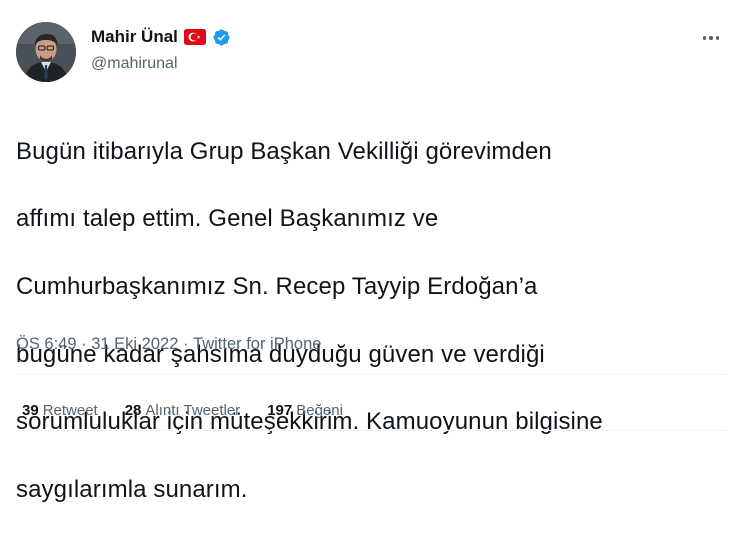 This screenshot has height=540, width=742. What do you see at coordinates (134, 37) in the screenshot?
I see `display-name: Mahir Ünal` at bounding box center [134, 37].